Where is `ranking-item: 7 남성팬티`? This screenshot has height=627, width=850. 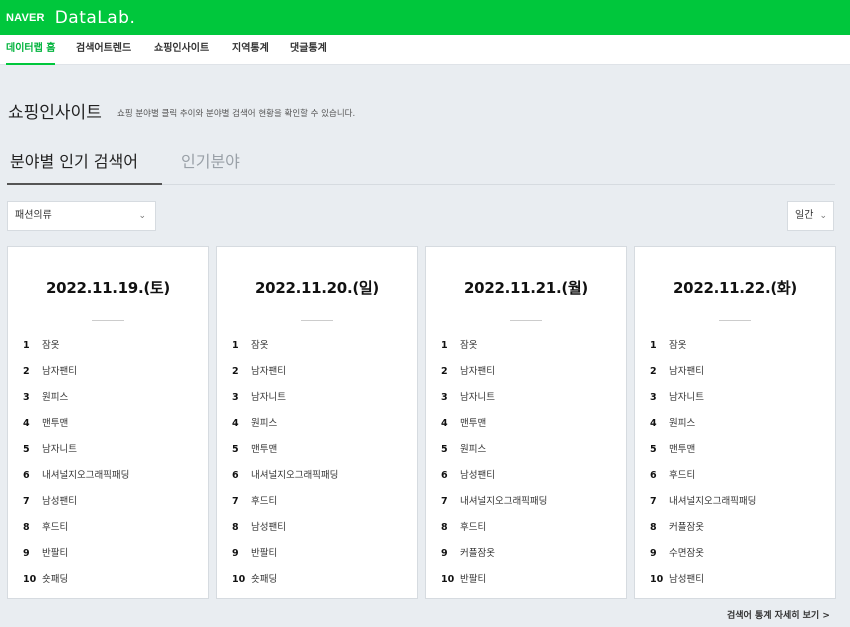
ranking-item: 7 남성팬티 is located at coordinates (50, 501).